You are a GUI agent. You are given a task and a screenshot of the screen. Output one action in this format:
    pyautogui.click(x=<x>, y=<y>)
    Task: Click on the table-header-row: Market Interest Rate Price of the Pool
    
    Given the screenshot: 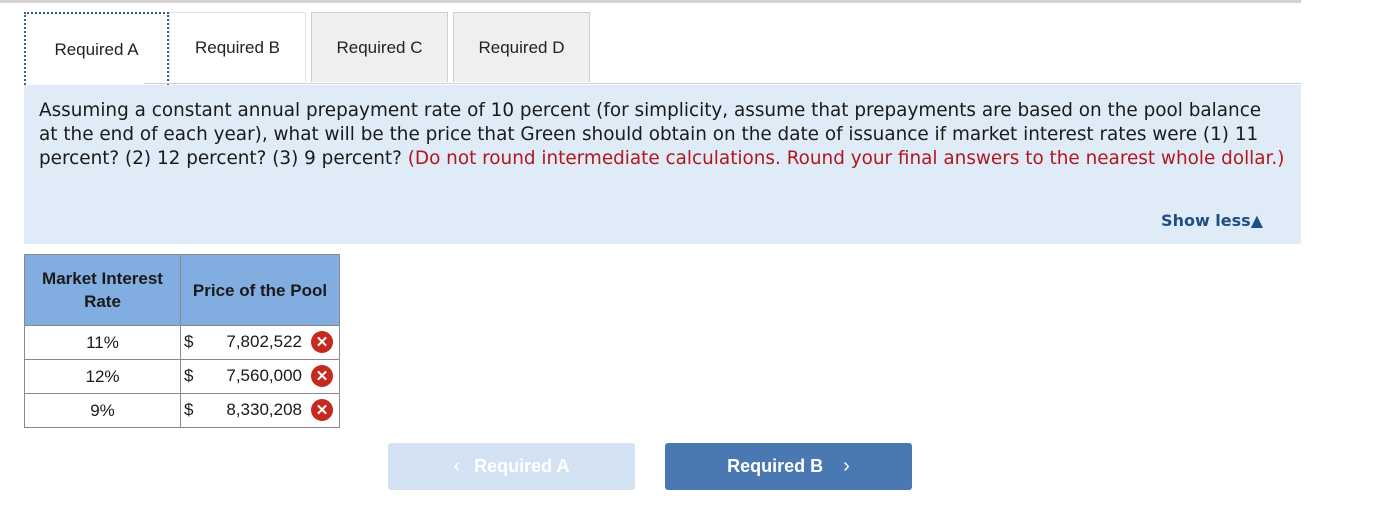 What is the action you would take?
    pyautogui.click(x=182, y=290)
    